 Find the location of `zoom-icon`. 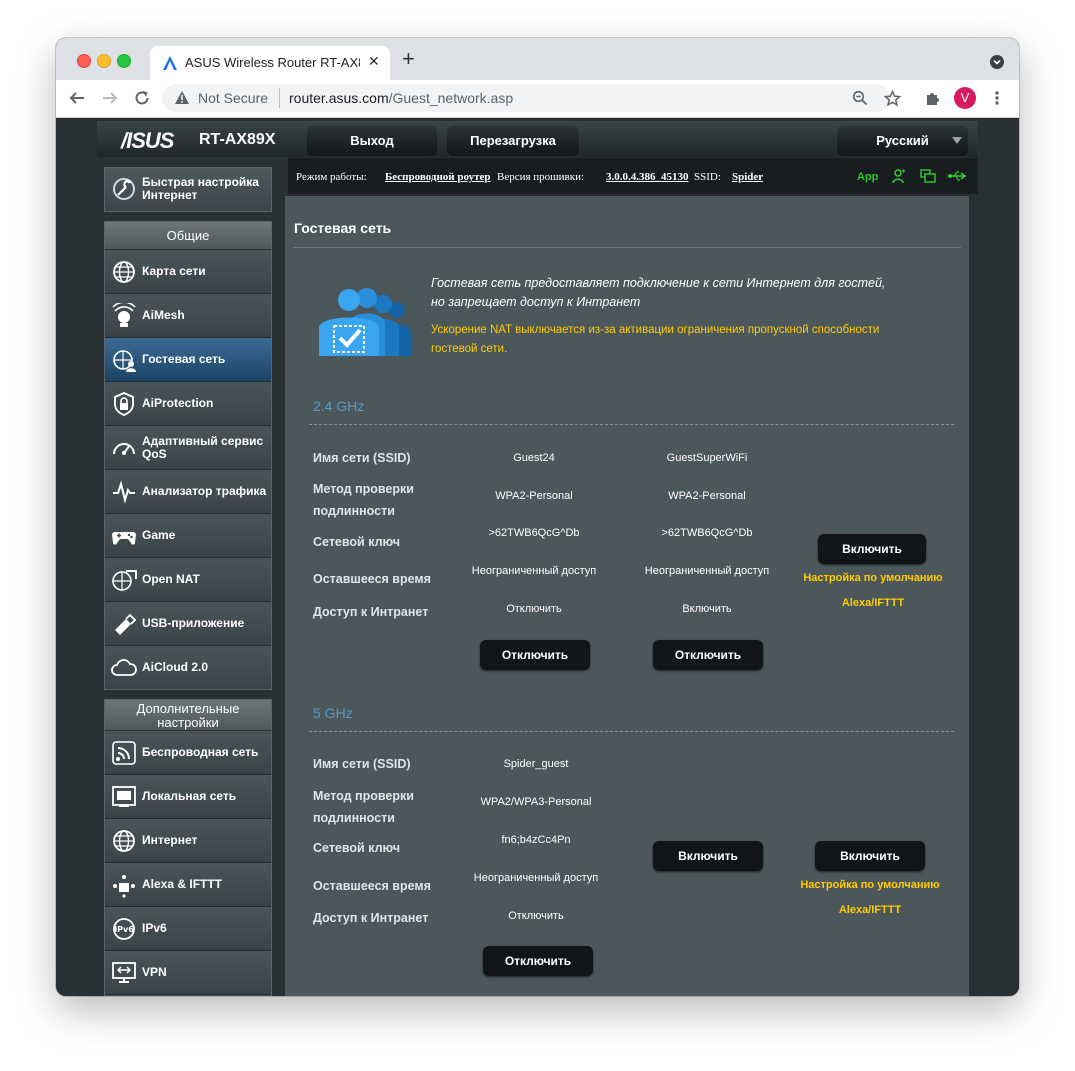

zoom-icon is located at coordinates (860, 98).